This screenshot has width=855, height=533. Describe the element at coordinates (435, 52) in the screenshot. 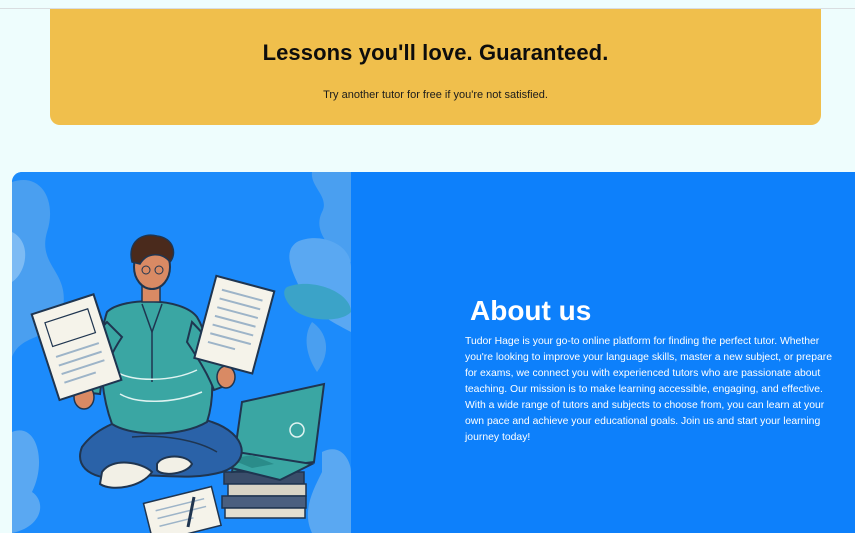

I see `guarantee-title: Lessons you'll love. Guaranteed.` at that location.